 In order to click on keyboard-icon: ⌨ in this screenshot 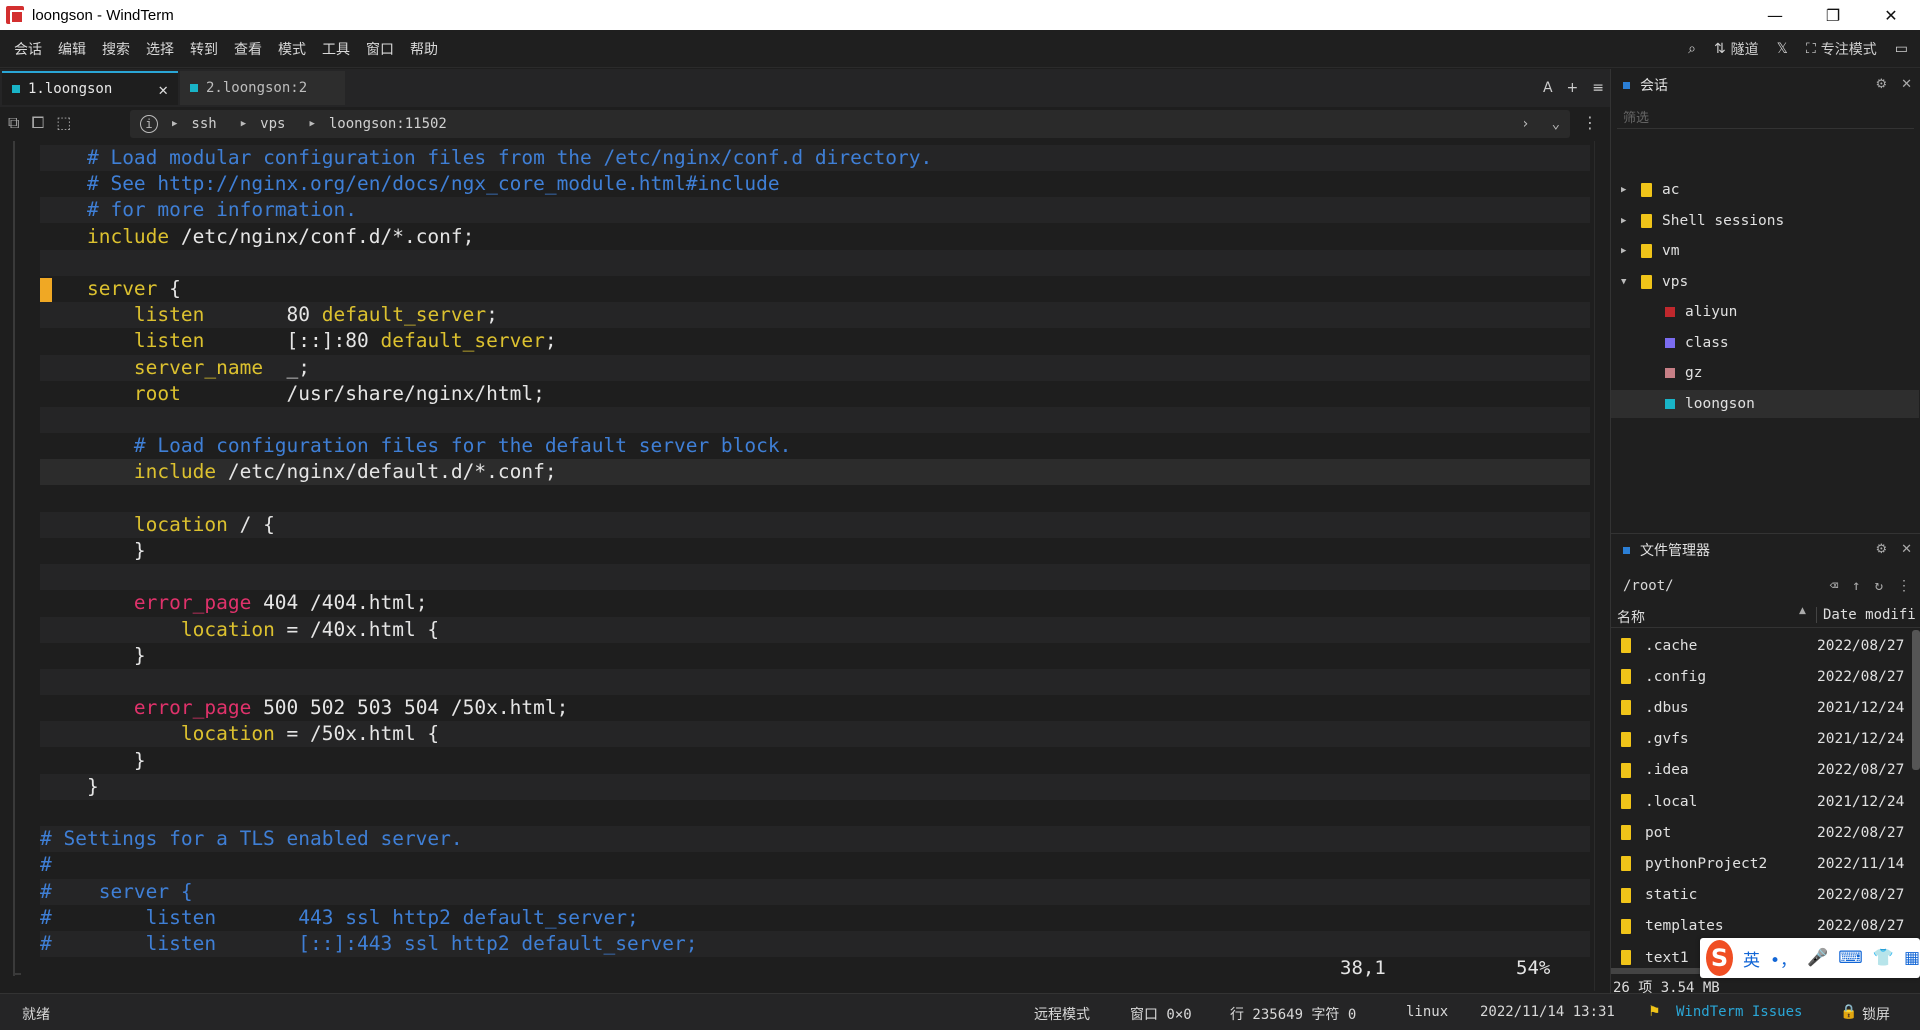, I will do `click(1850, 958)`.